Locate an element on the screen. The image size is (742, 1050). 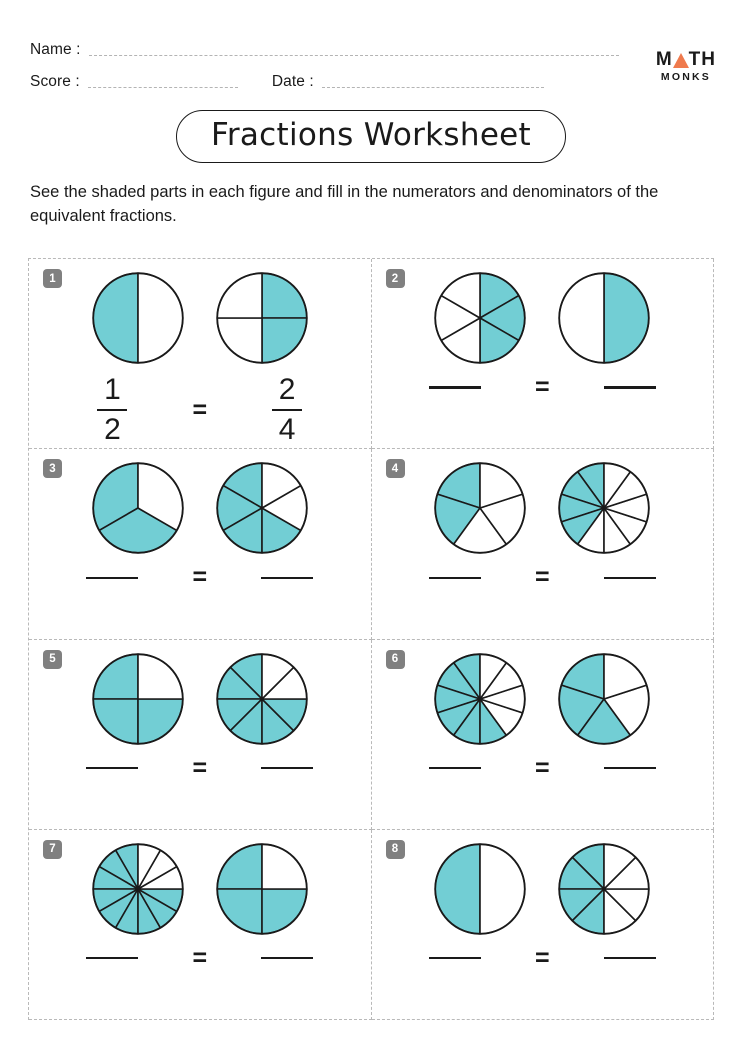
problem-number-badge: 3 is located at coordinates (52, 469).